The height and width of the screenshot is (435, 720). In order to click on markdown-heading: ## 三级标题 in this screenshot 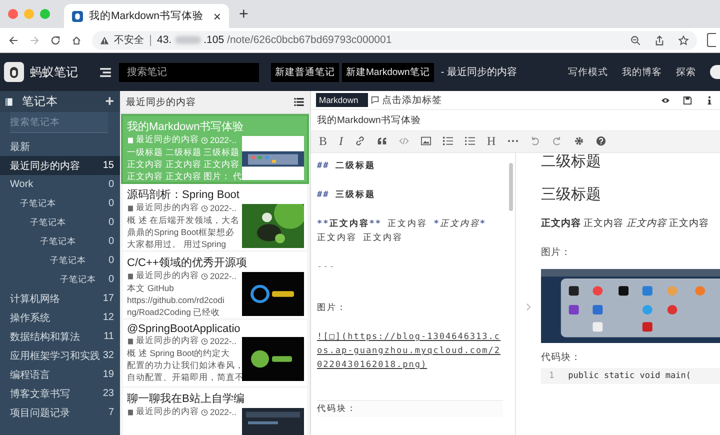, I will do `click(346, 195)`.